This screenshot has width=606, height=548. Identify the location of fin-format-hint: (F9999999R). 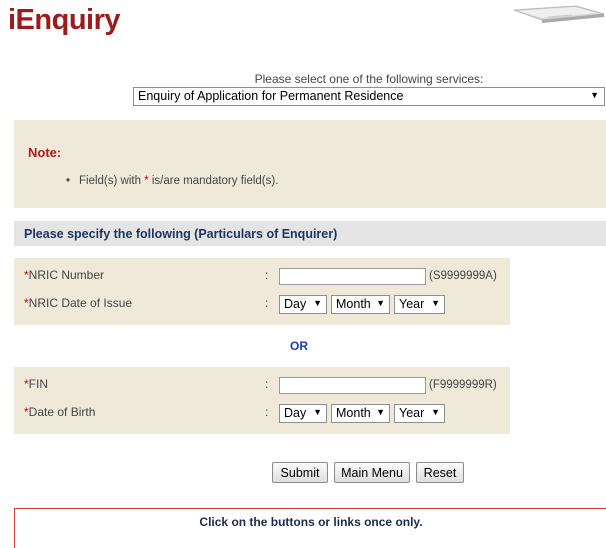
(463, 385).